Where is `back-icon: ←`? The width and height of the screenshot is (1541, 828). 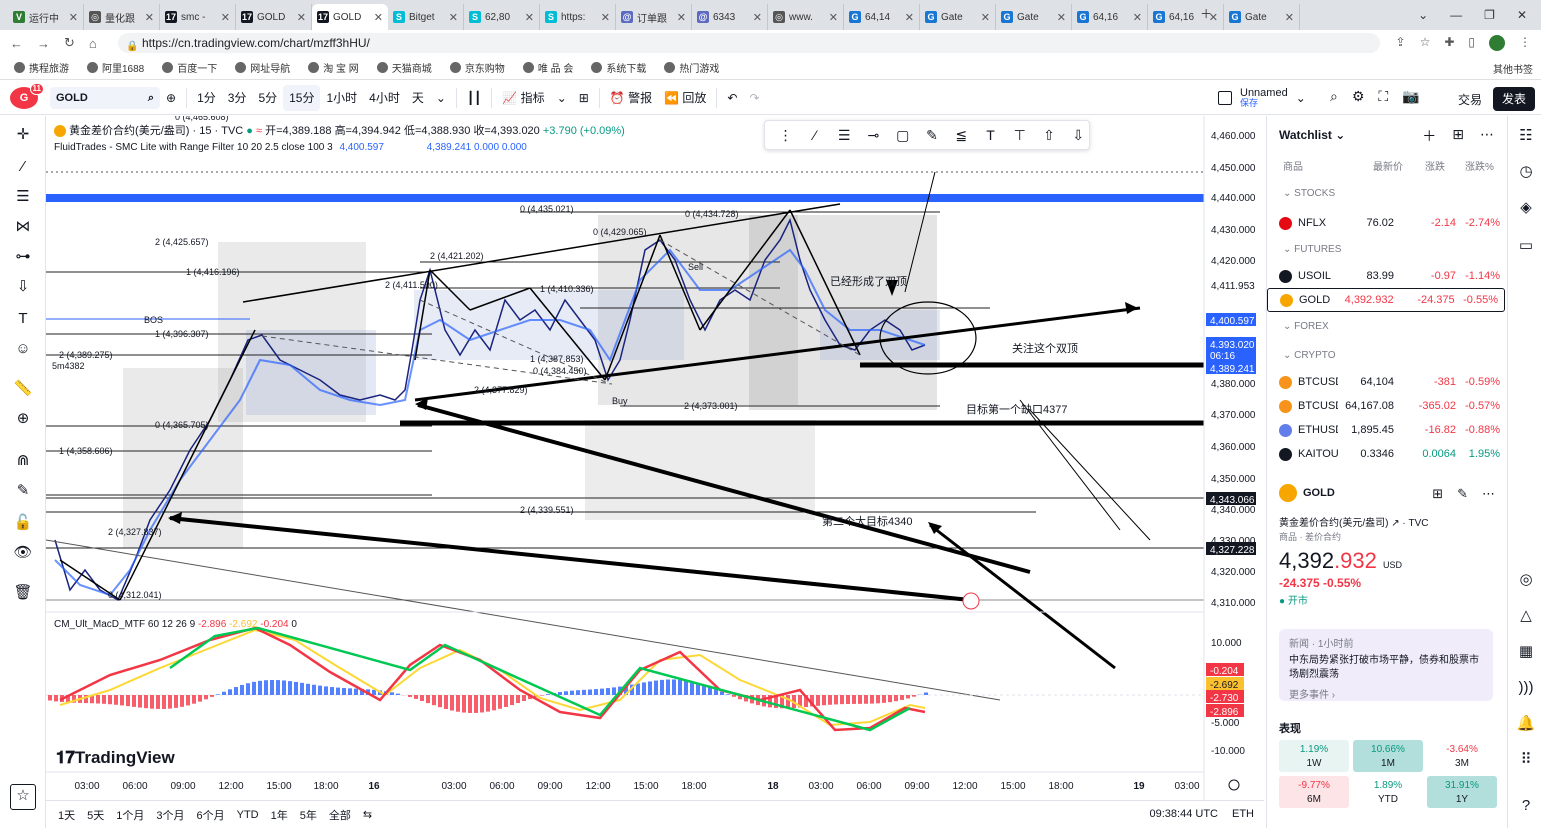 back-icon: ← is located at coordinates (16, 43).